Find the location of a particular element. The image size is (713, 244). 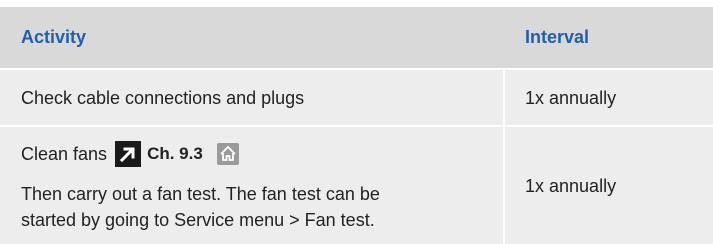

chapter-reference-link: Ch. 9.3 is located at coordinates (175, 154).